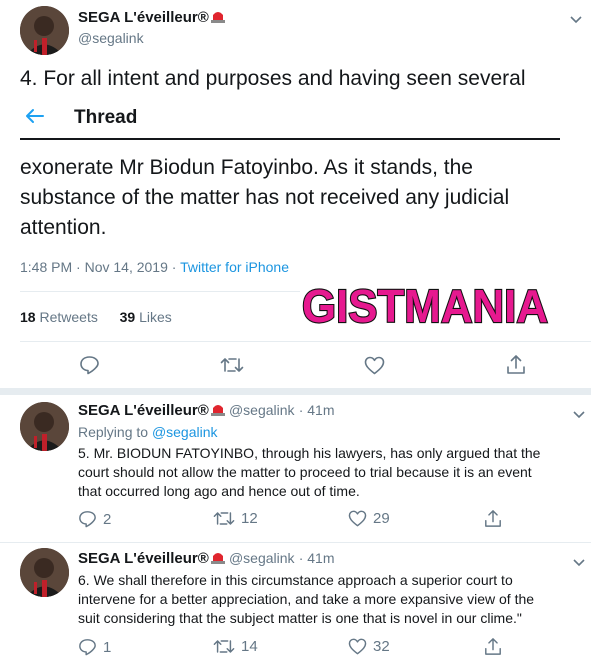 This screenshot has height=667, width=591. Describe the element at coordinates (106, 117) in the screenshot. I see `thread-title: Thread` at that location.